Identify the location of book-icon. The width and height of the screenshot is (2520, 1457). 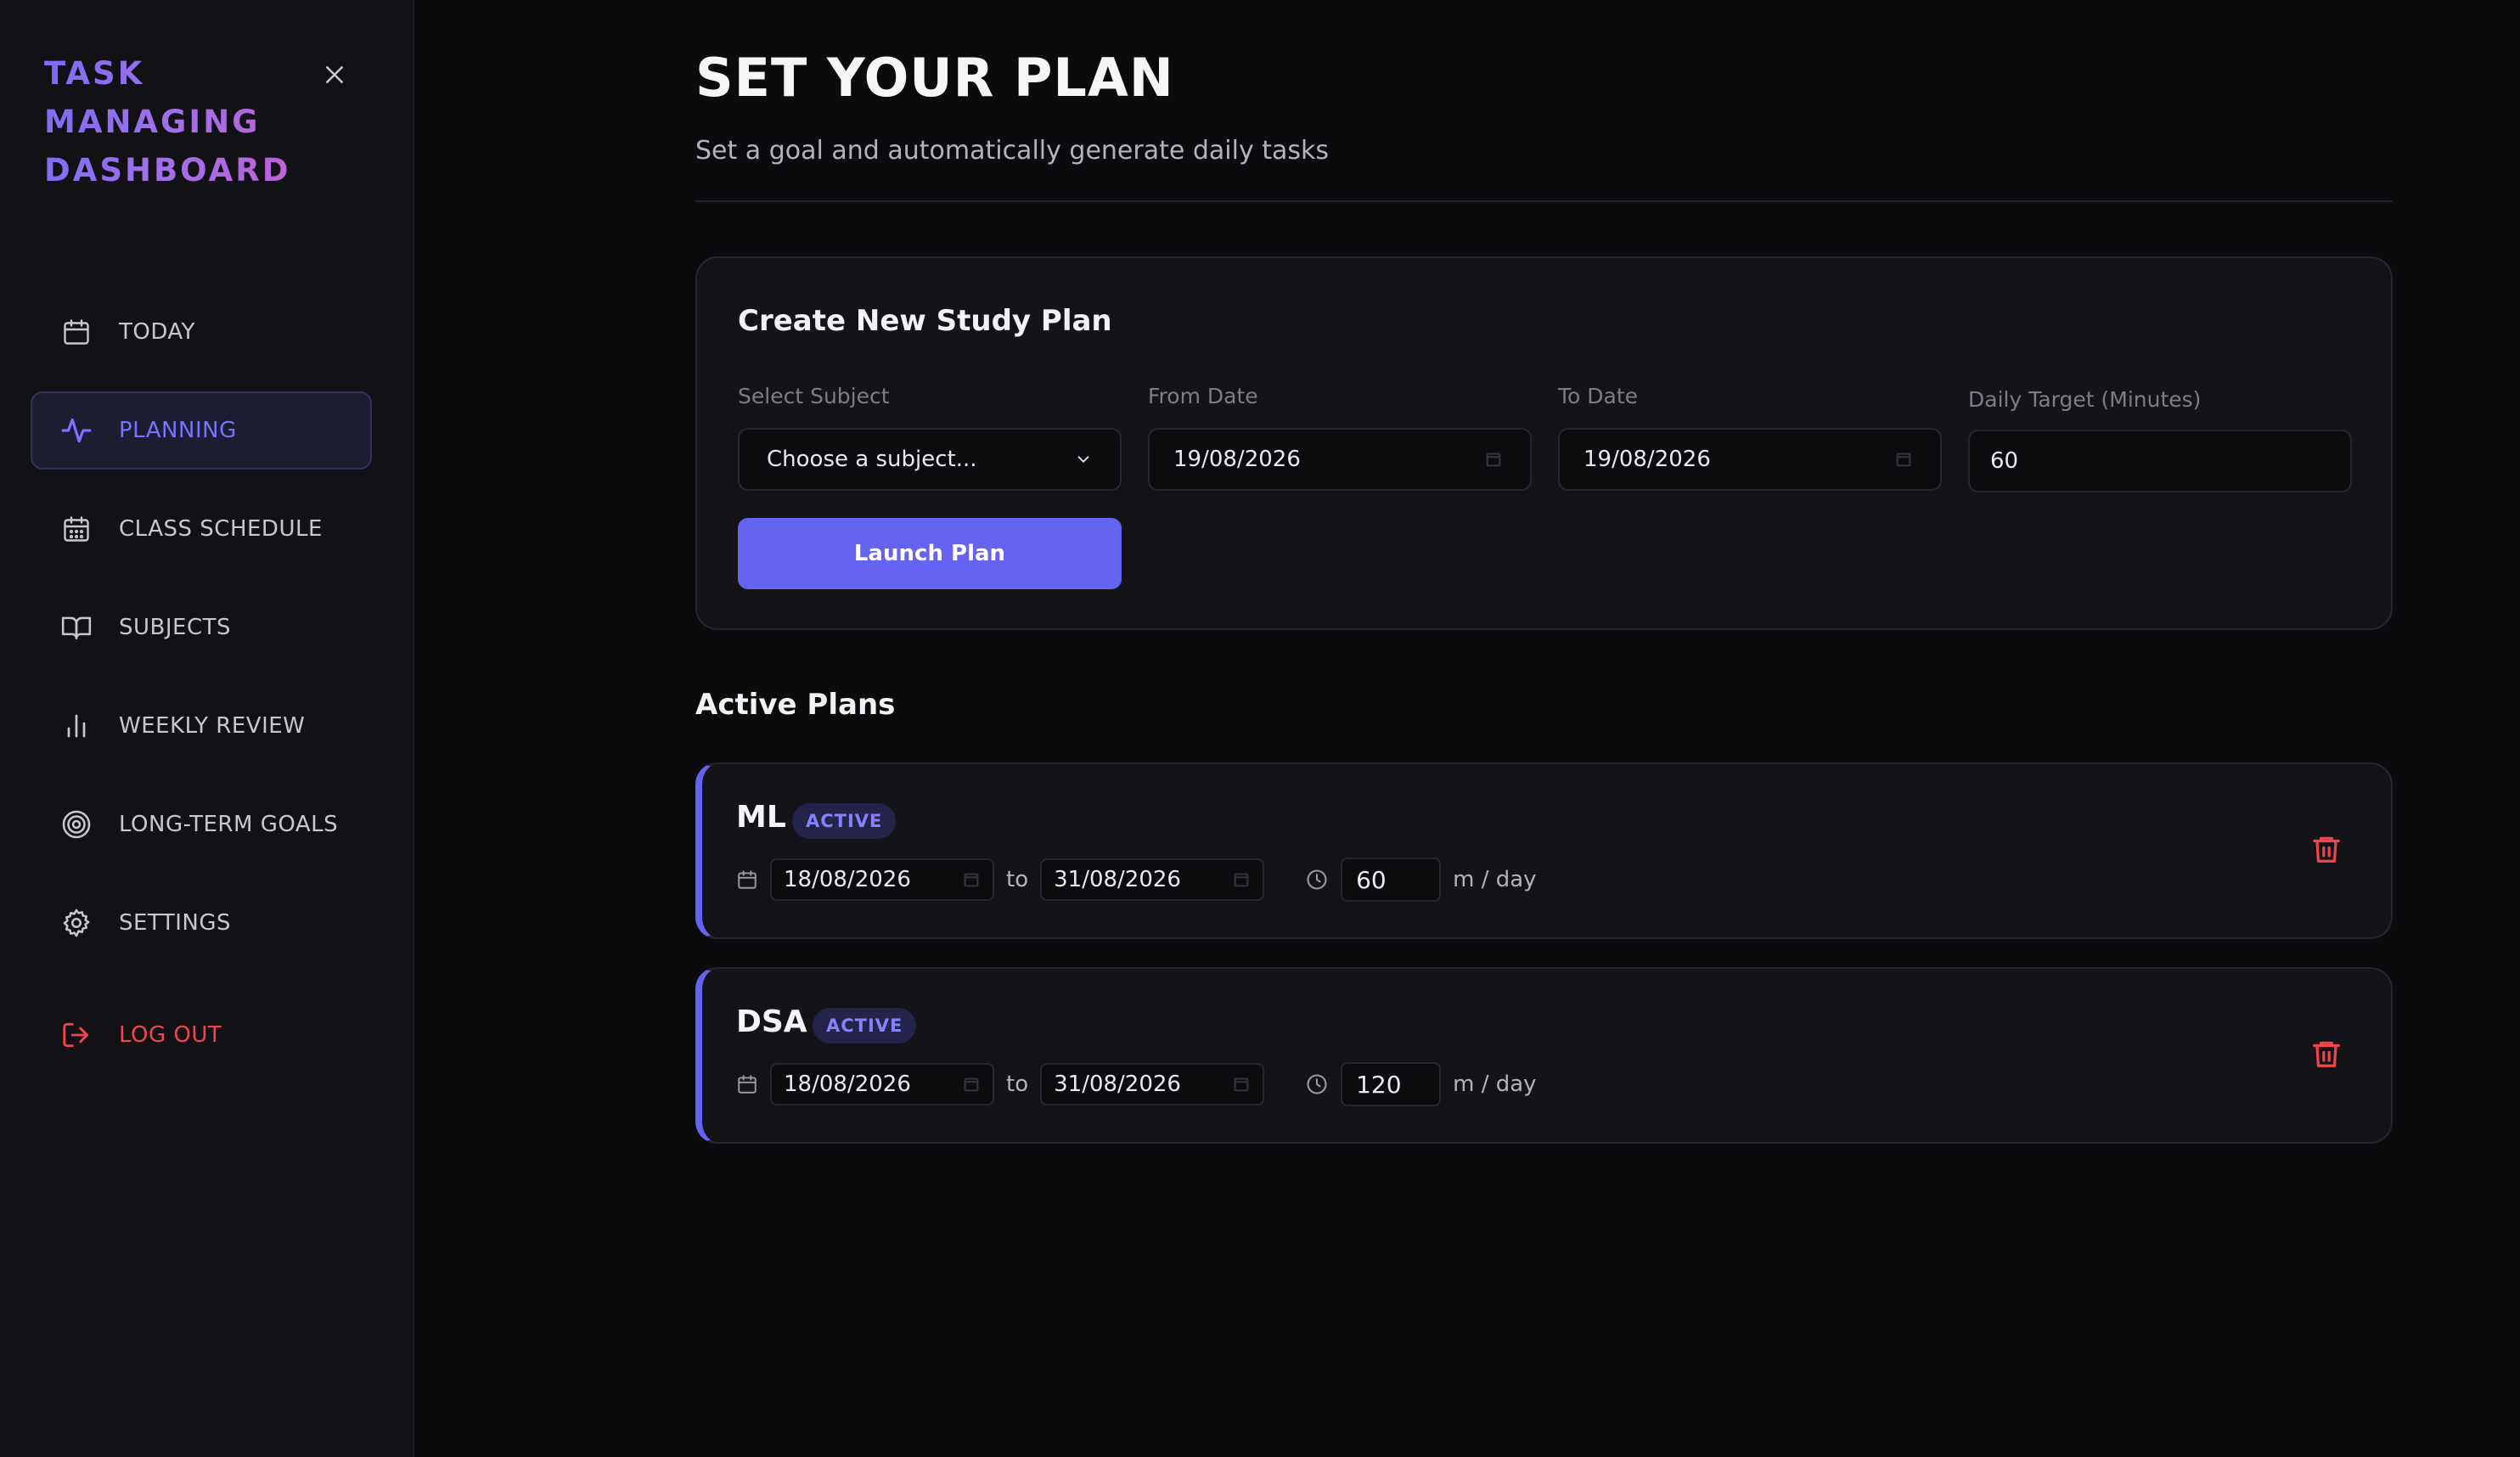
(76, 627).